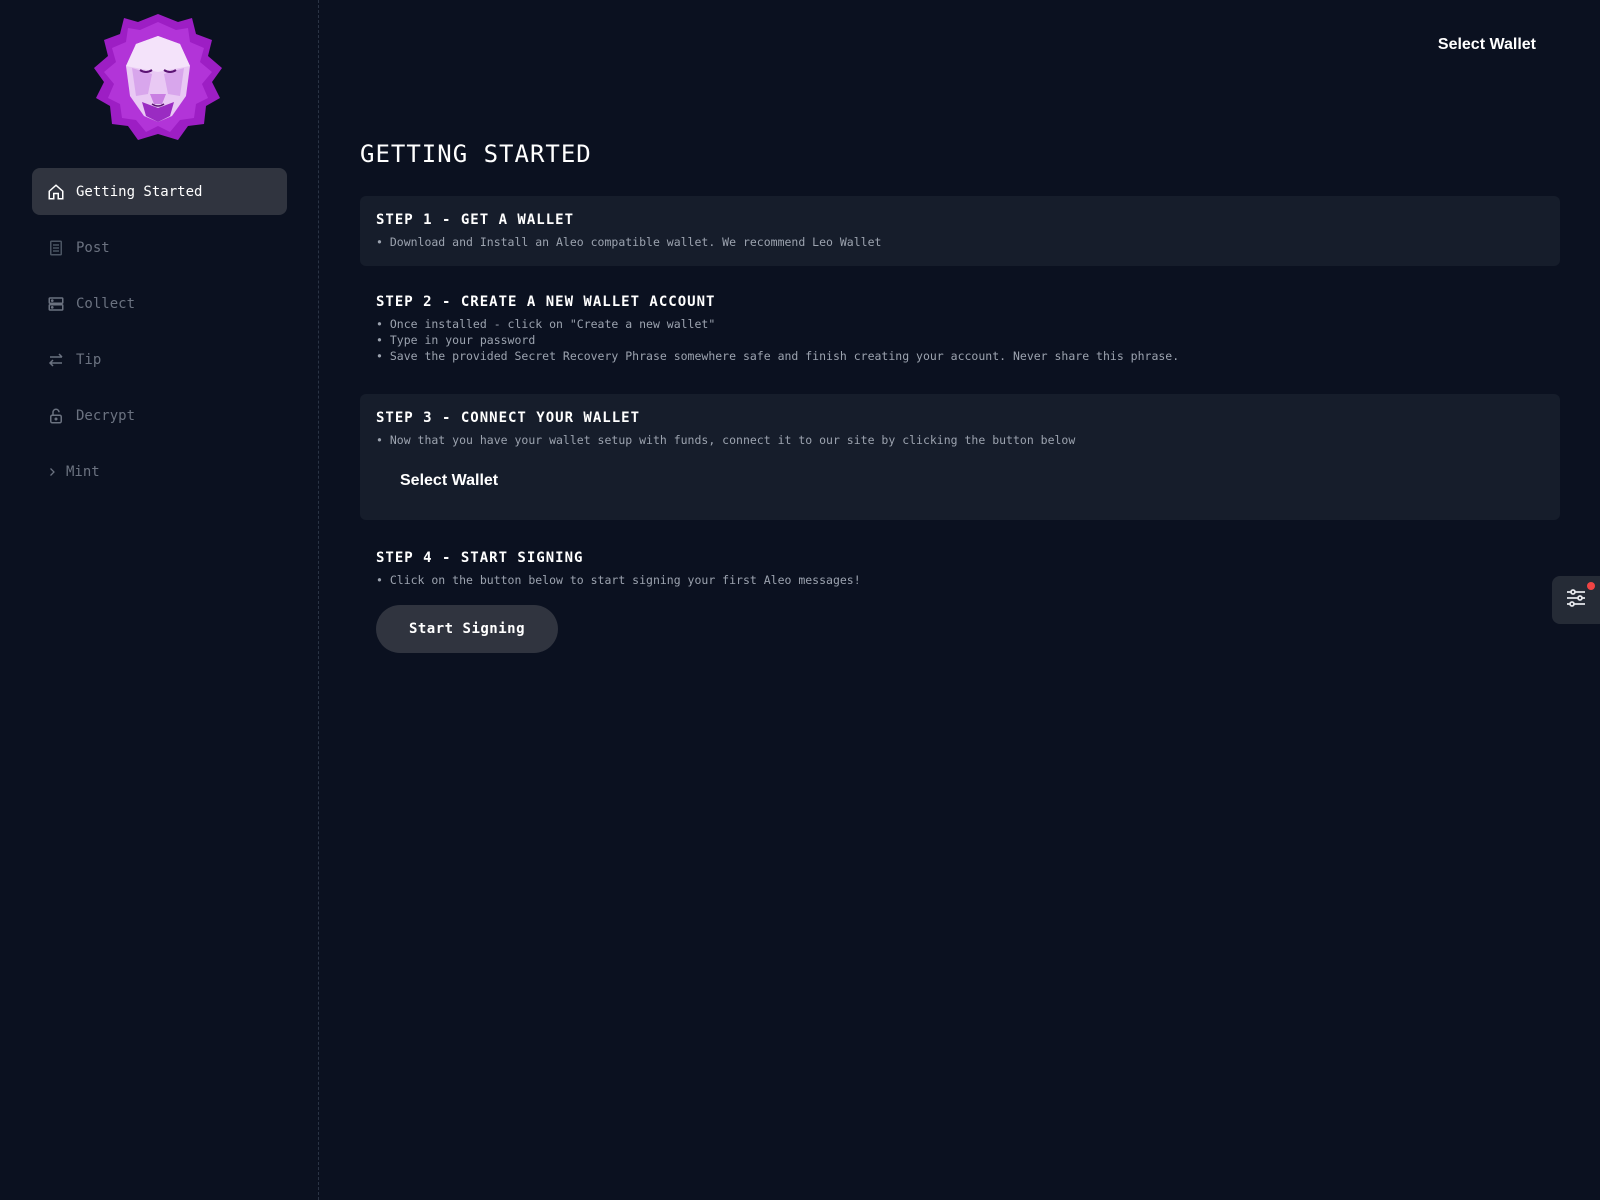  Describe the element at coordinates (106, 303) in the screenshot. I see `sidebar-item-label: Collect` at that location.